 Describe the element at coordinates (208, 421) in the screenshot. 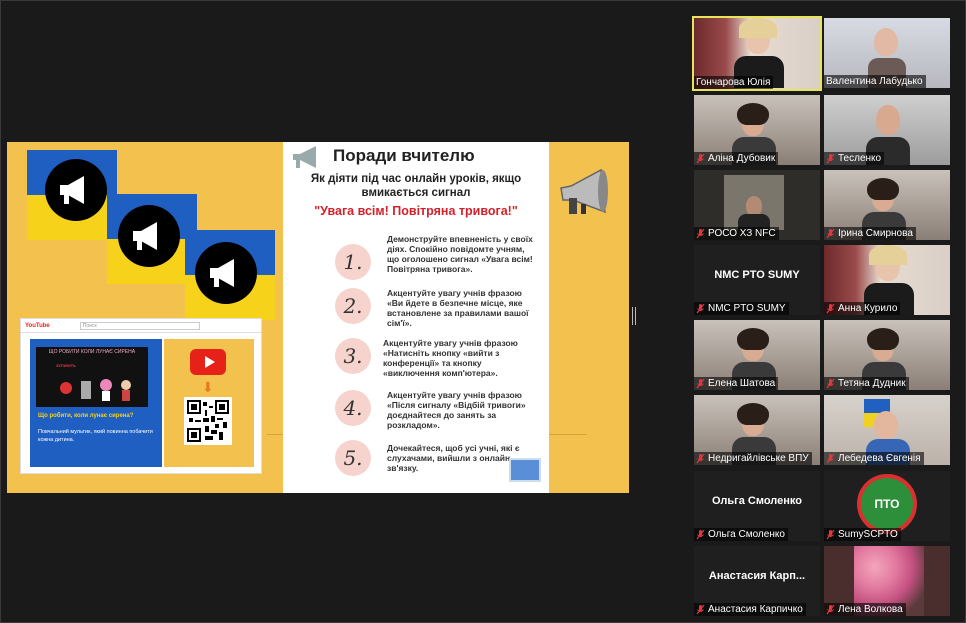

I see `qr-code-icon` at that location.